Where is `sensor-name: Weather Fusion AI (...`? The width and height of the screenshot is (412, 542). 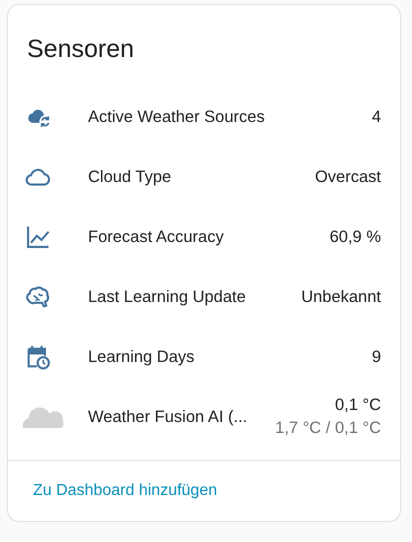 sensor-name: Weather Fusion AI (... is located at coordinates (168, 417).